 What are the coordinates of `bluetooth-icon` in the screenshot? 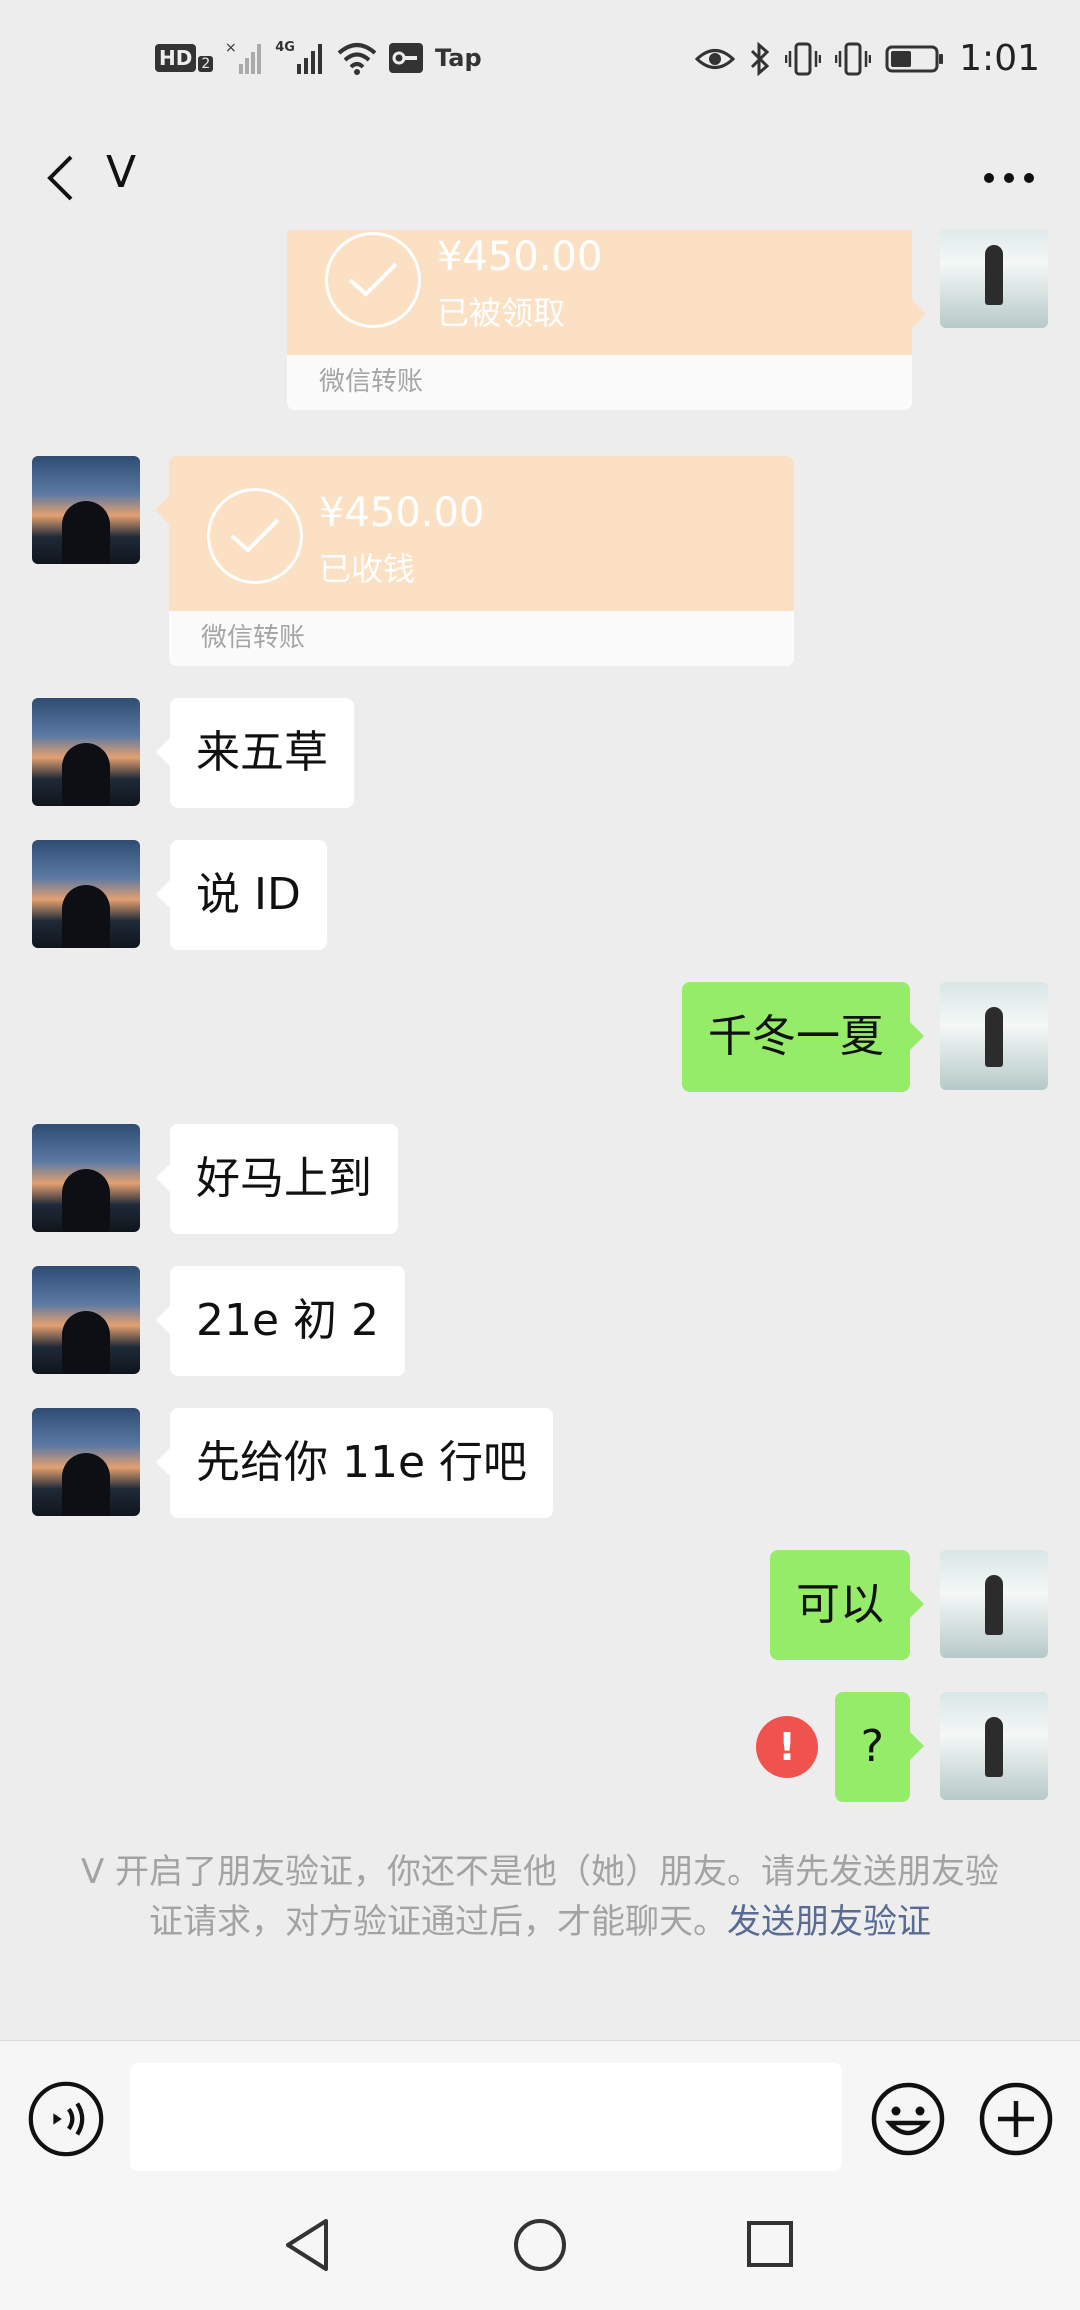 It's located at (760, 58).